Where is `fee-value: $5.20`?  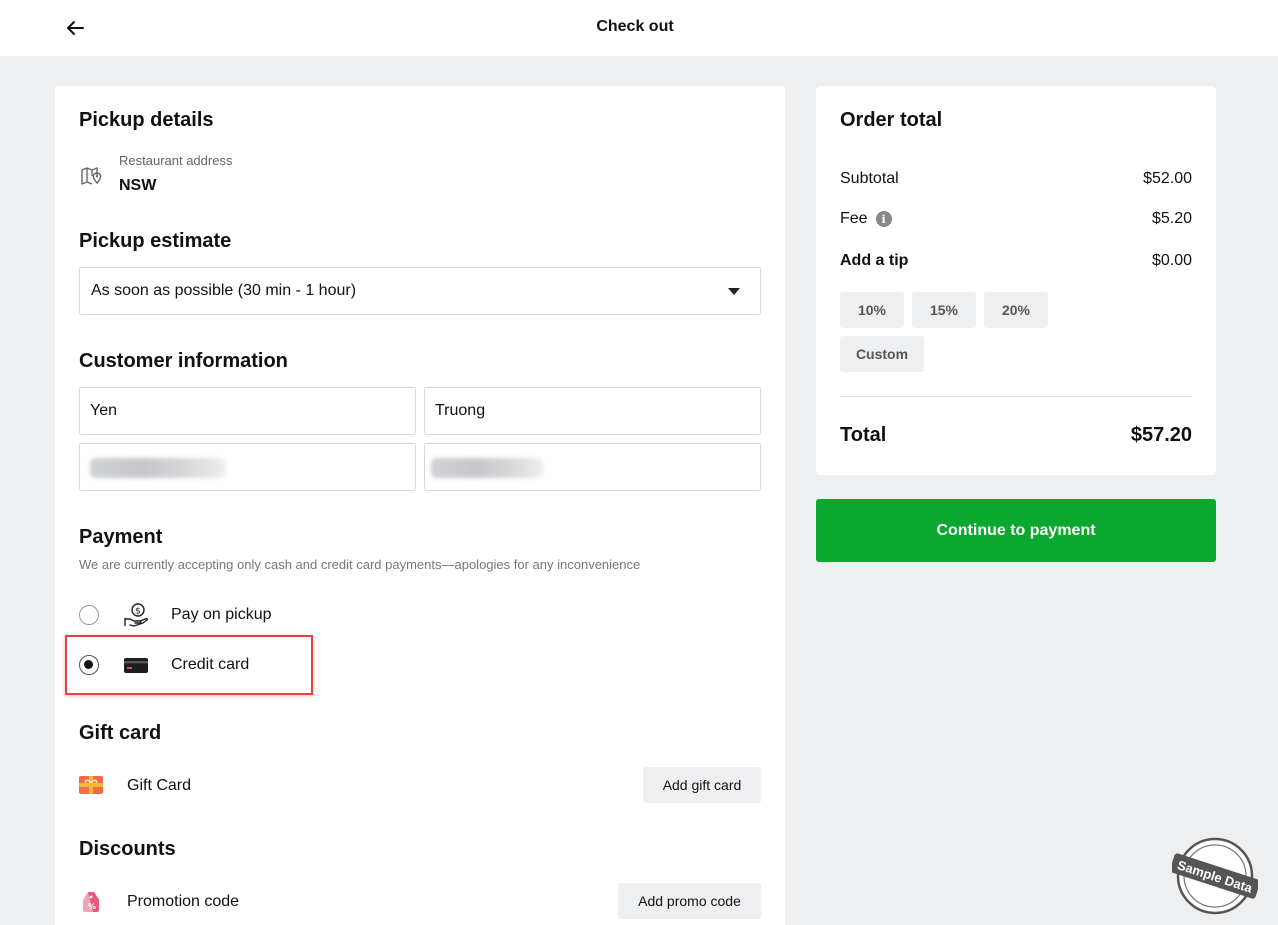
fee-value: $5.20 is located at coordinates (1171, 218).